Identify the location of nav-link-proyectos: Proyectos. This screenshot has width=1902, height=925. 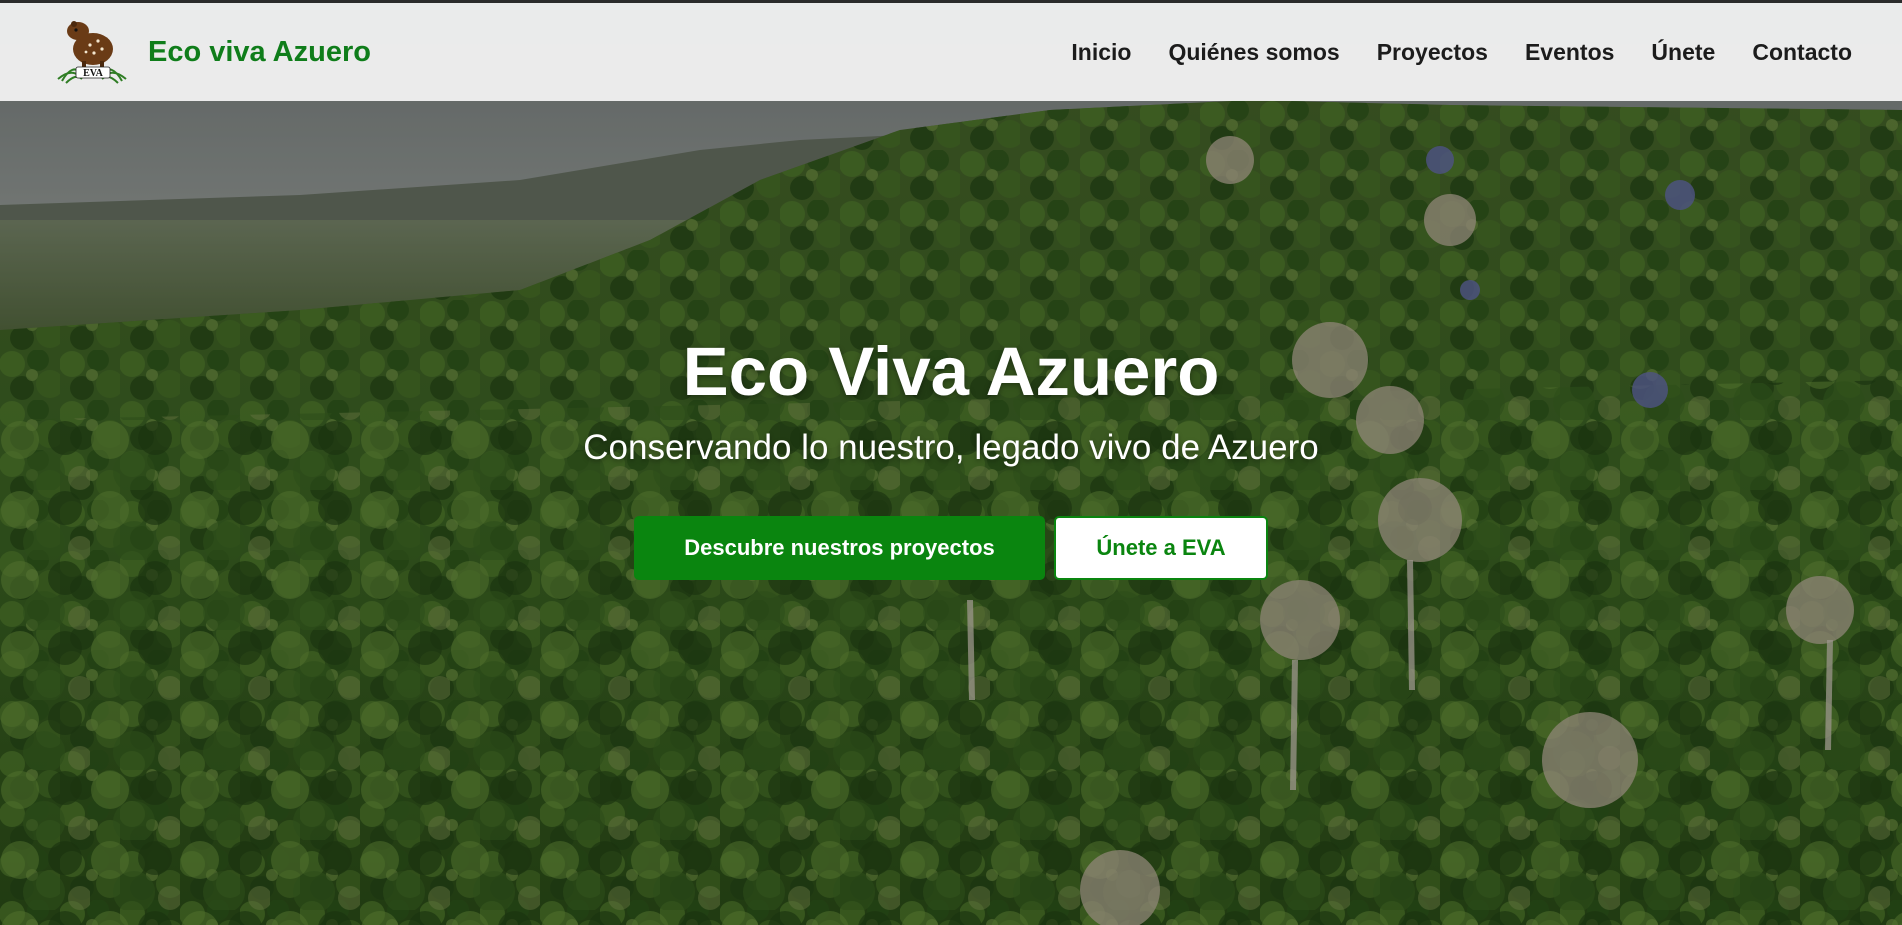
(1432, 52).